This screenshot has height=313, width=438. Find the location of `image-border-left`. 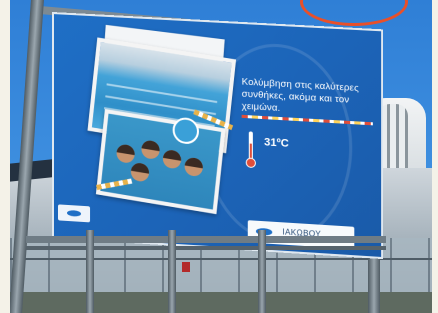

image-border-left is located at coordinates (5, 156).